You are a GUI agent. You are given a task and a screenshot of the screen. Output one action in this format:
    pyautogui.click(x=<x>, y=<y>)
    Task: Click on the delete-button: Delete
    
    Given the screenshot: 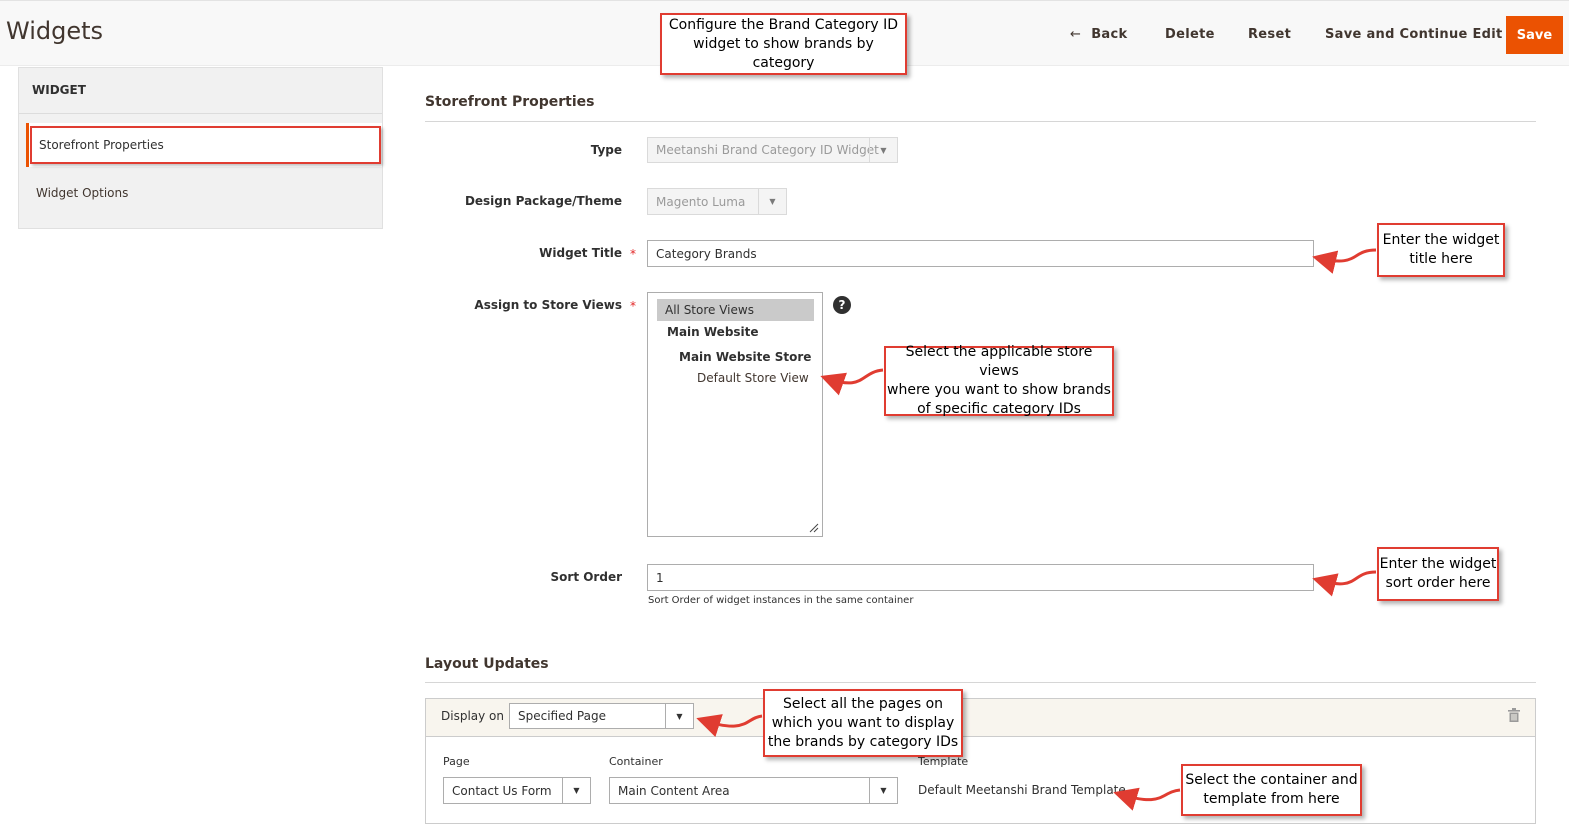 What is the action you would take?
    pyautogui.click(x=1190, y=34)
    